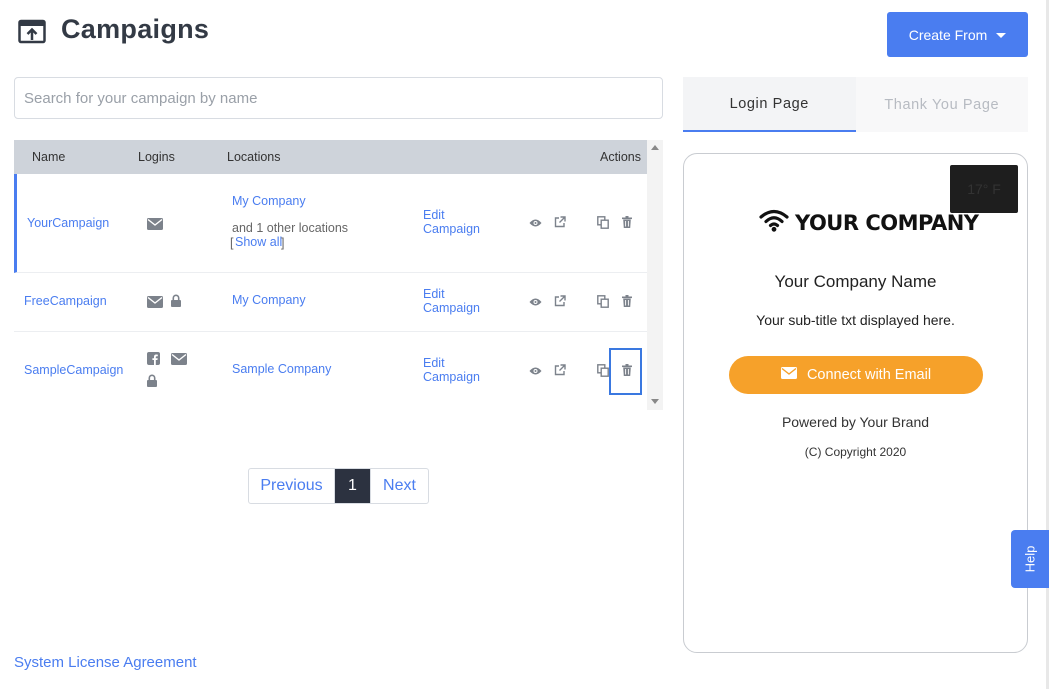 This screenshot has height=689, width=1049. I want to click on column-actions: Actions, so click(620, 157).